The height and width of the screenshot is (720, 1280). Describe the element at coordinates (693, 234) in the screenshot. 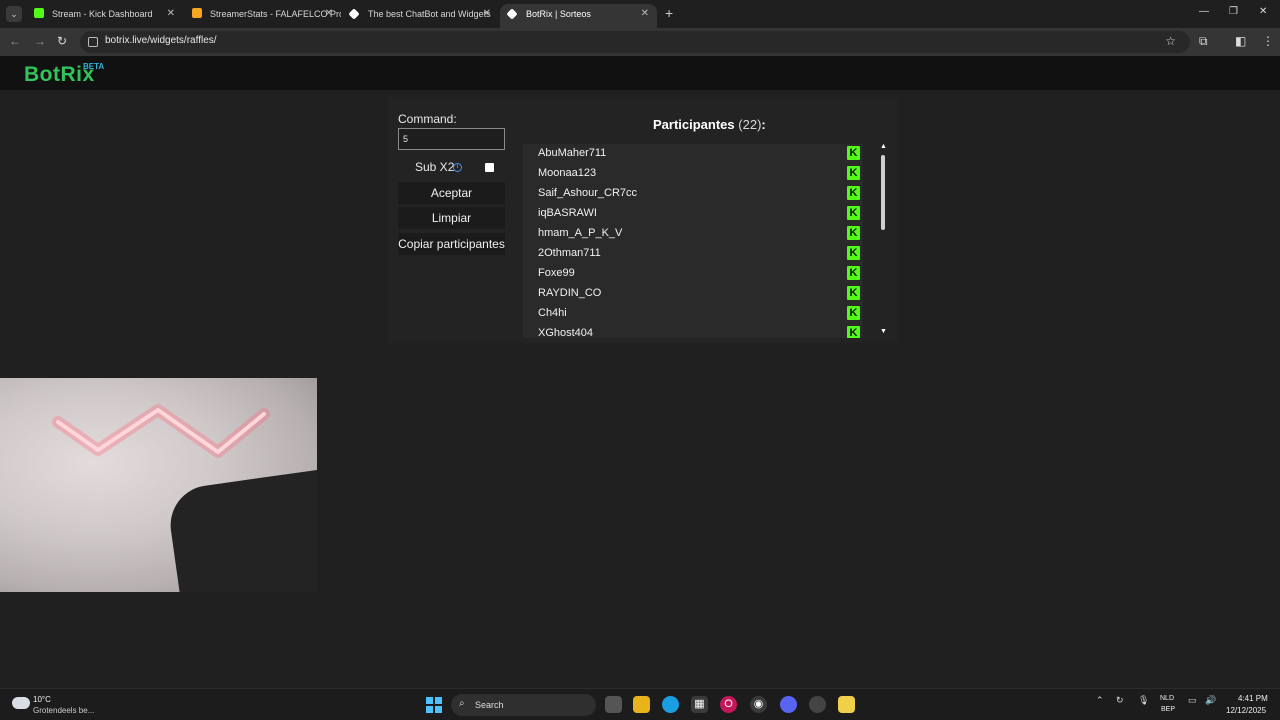

I see `list-item: hmam_A_P_K_V K` at that location.